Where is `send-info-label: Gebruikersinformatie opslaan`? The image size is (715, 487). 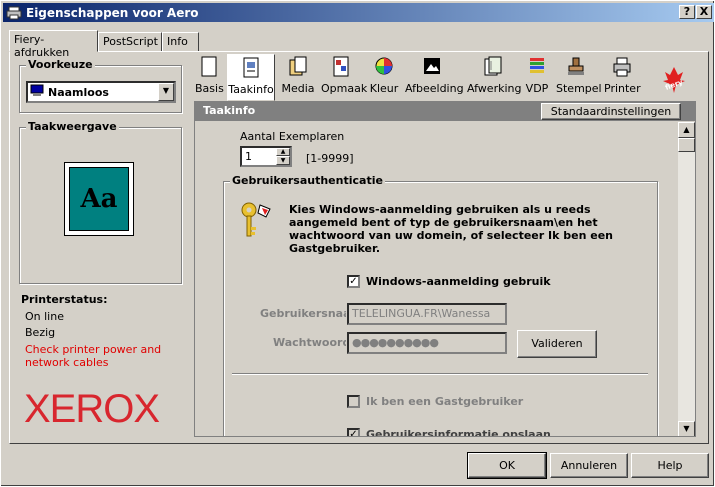 send-info-label: Gebruikersinformatie opslaan is located at coordinates (458, 432).